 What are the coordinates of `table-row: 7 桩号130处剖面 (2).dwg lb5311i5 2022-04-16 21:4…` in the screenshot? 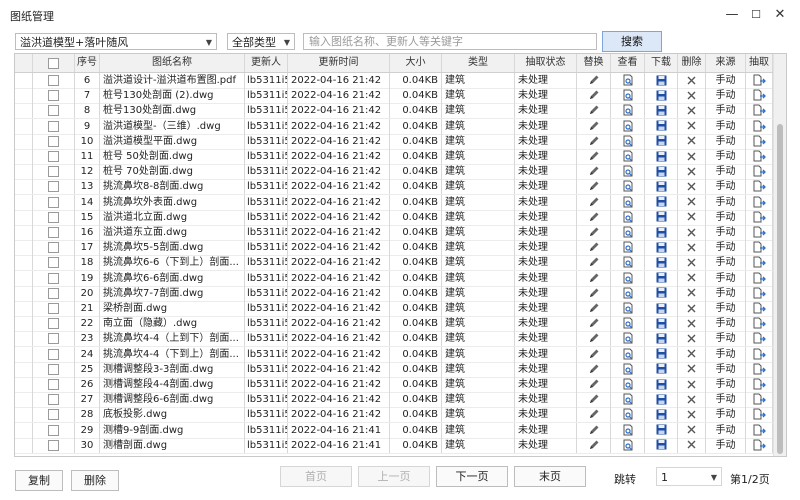 It's located at (394, 96).